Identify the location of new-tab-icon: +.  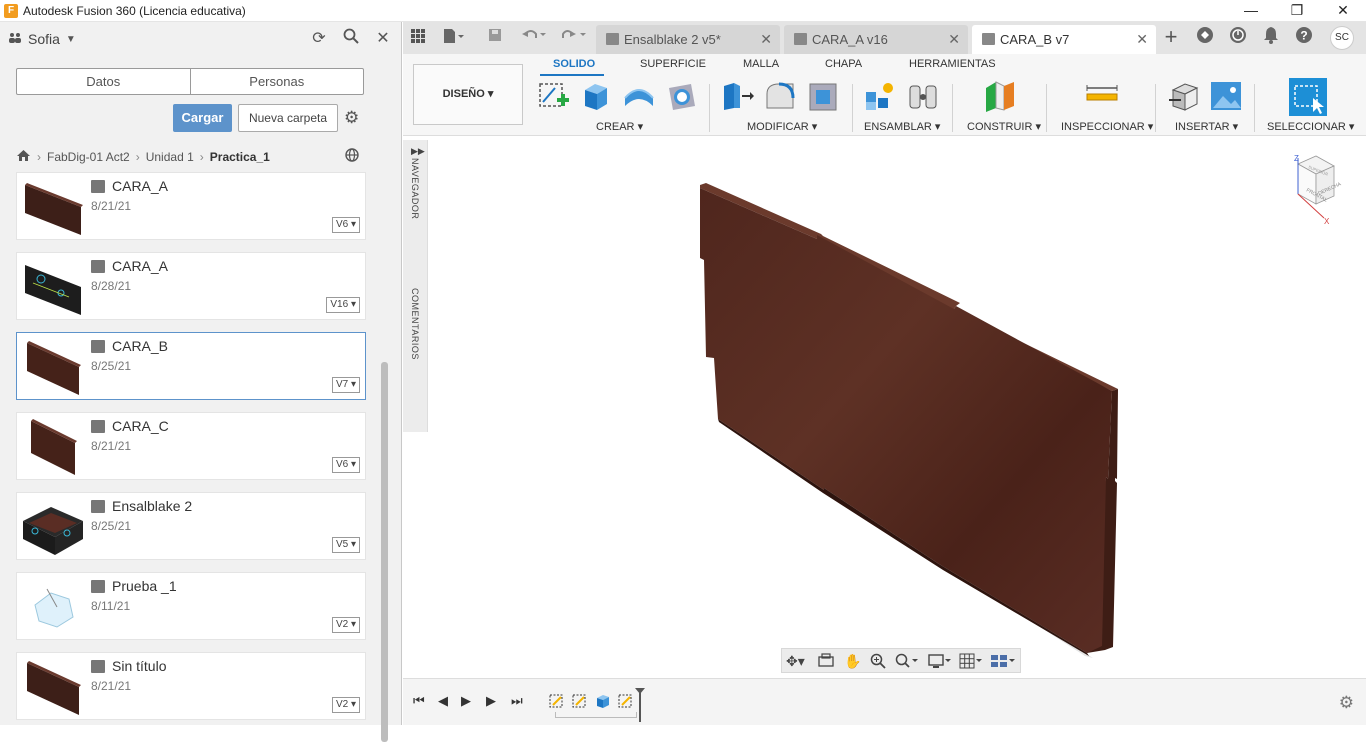
(1171, 37).